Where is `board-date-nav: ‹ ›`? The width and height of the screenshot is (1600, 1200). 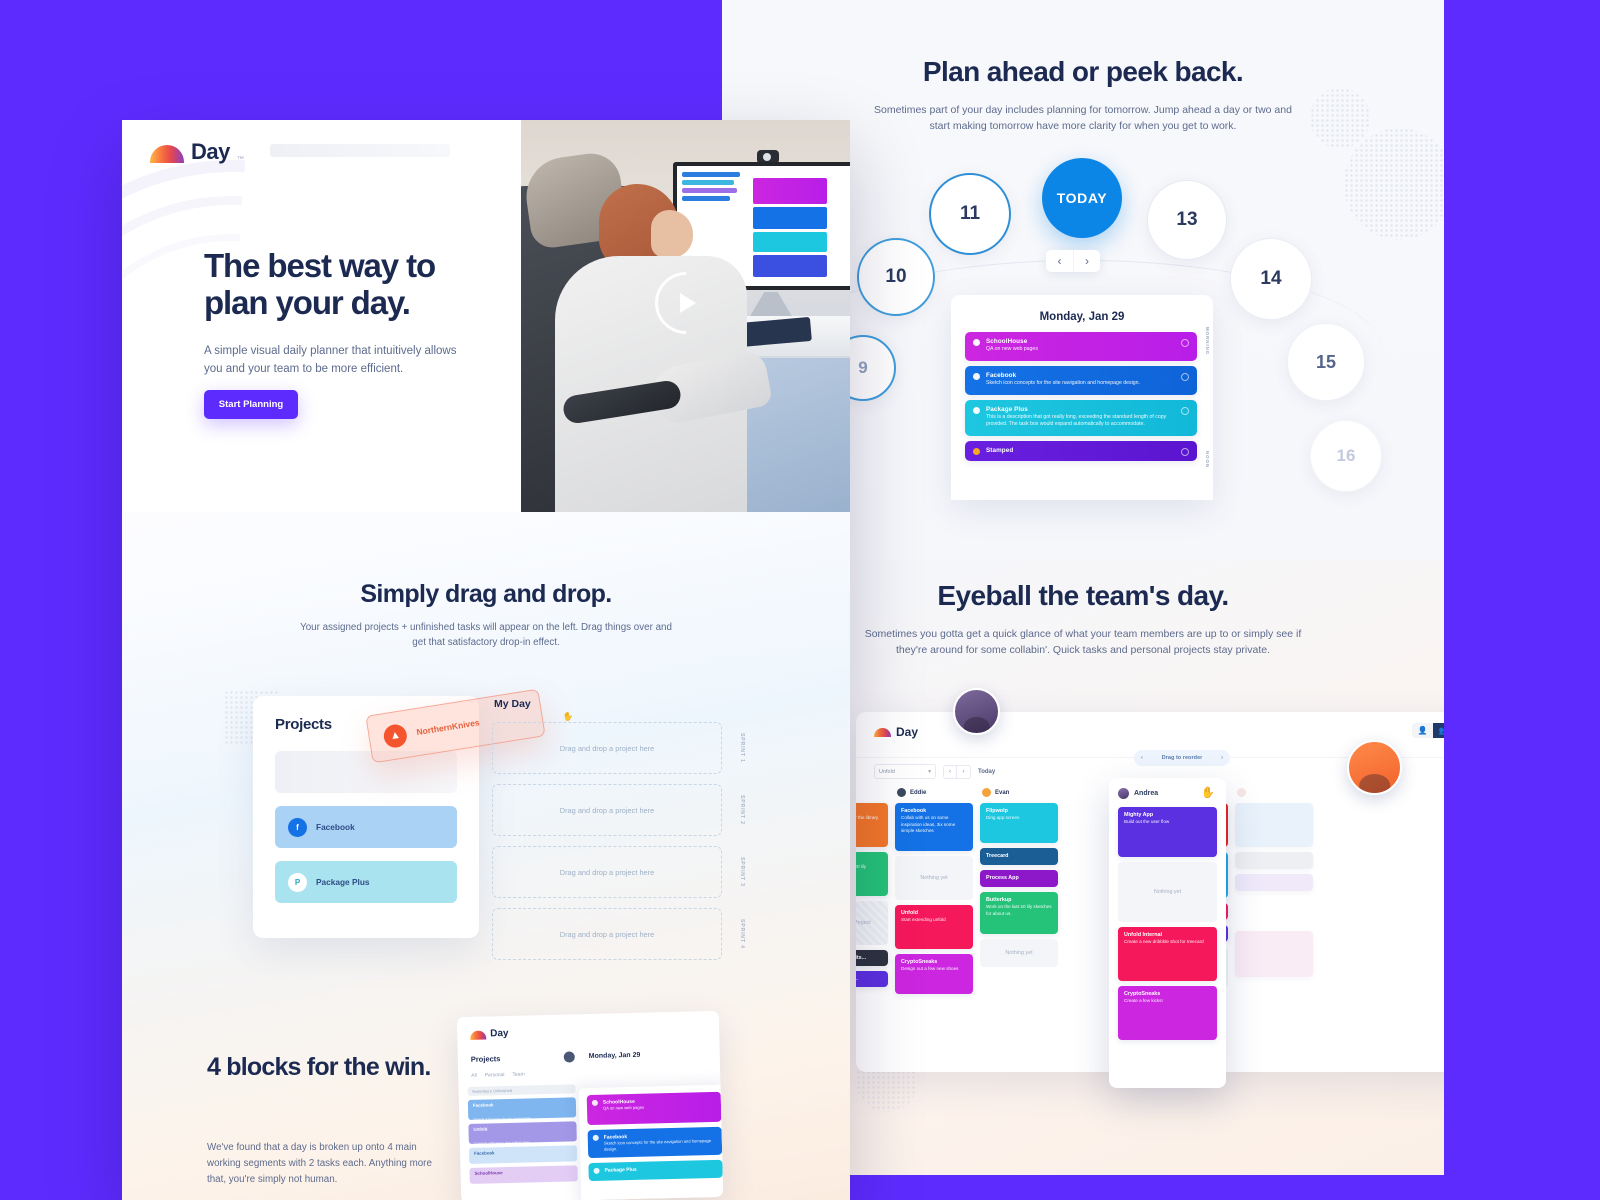 board-date-nav: ‹ › is located at coordinates (957, 771).